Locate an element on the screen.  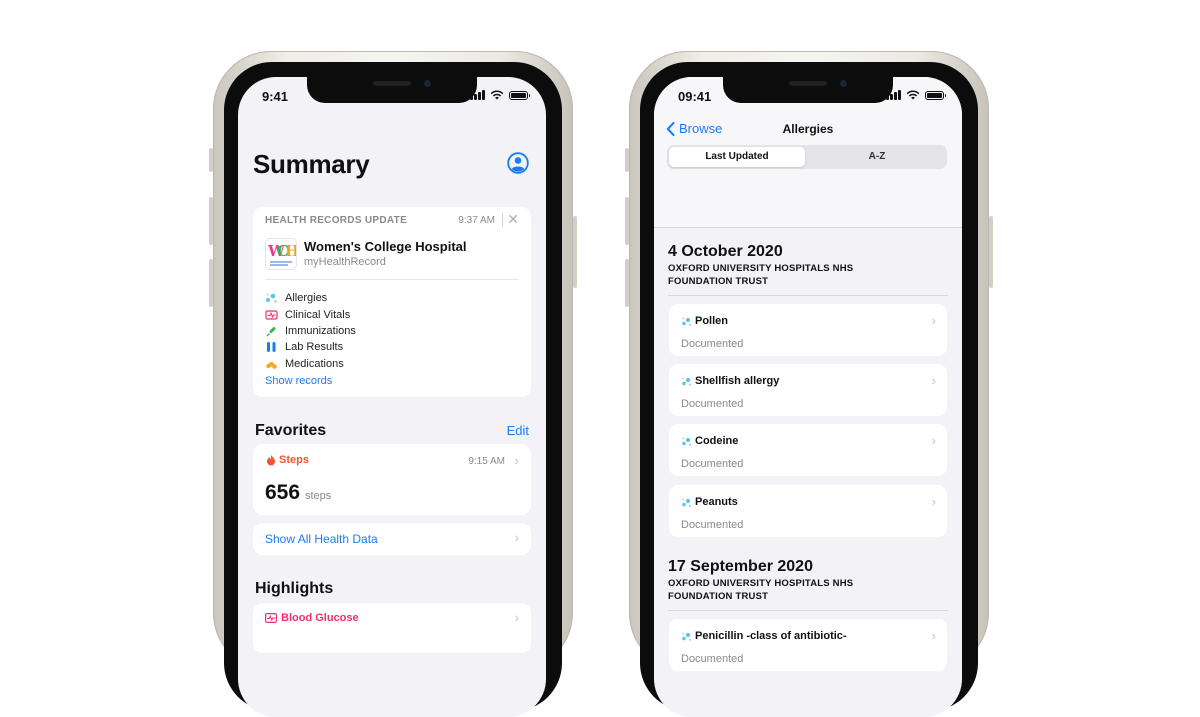
show-all-health-data-label: Show All Health Data is located at coordinates (321, 539).